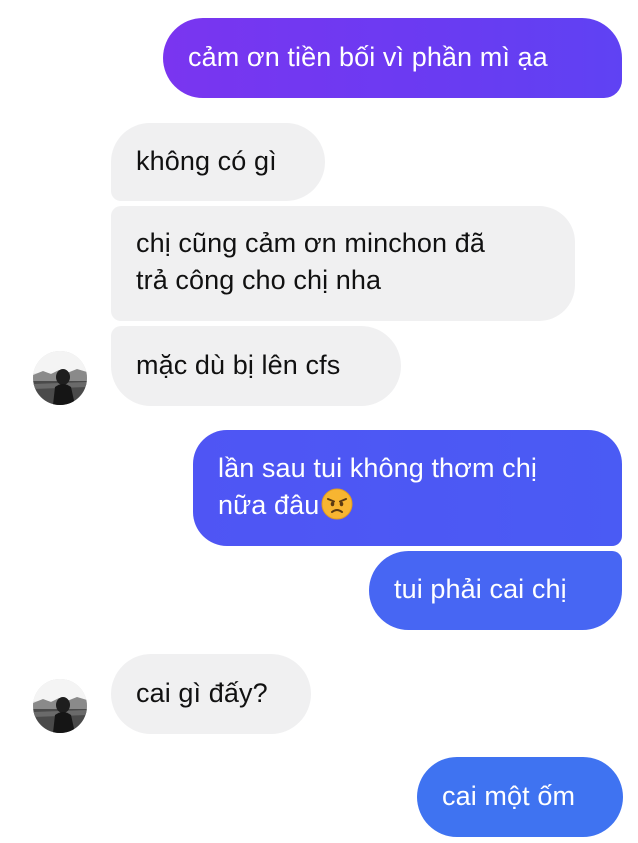 The height and width of the screenshot is (843, 638). What do you see at coordinates (206, 161) in the screenshot?
I see `message-text: không có gì` at bounding box center [206, 161].